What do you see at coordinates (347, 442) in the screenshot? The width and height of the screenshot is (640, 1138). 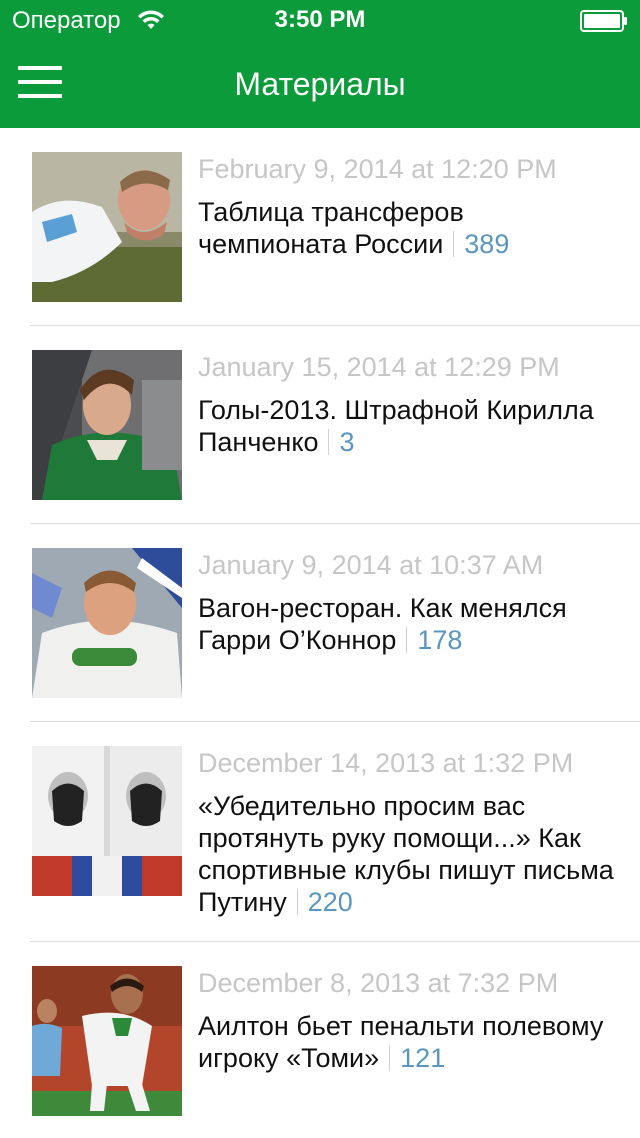 I see `comment-count: 3` at bounding box center [347, 442].